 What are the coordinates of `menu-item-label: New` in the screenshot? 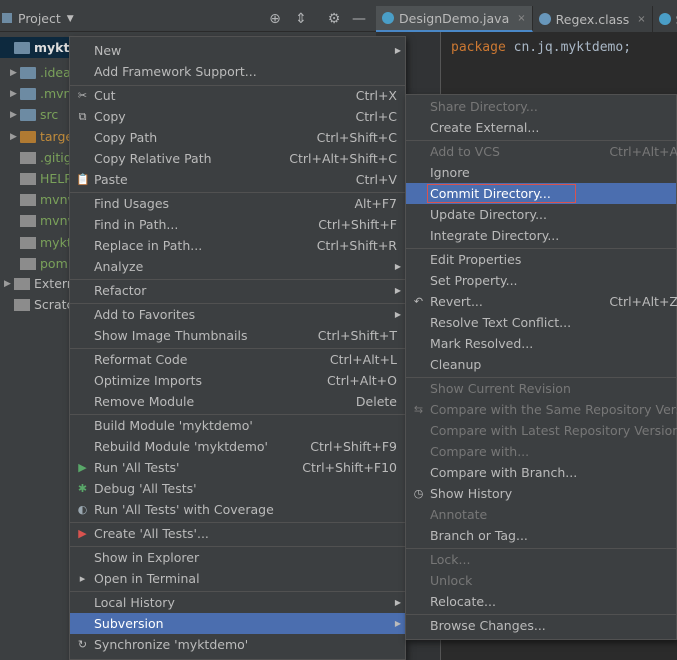 It's located at (108, 50).